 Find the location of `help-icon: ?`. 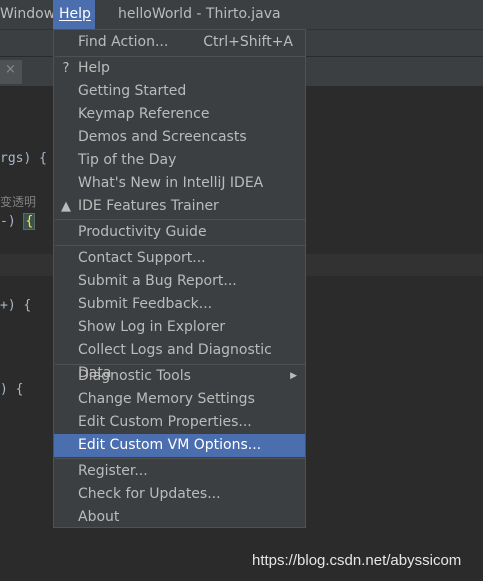

help-icon: ? is located at coordinates (66, 68).